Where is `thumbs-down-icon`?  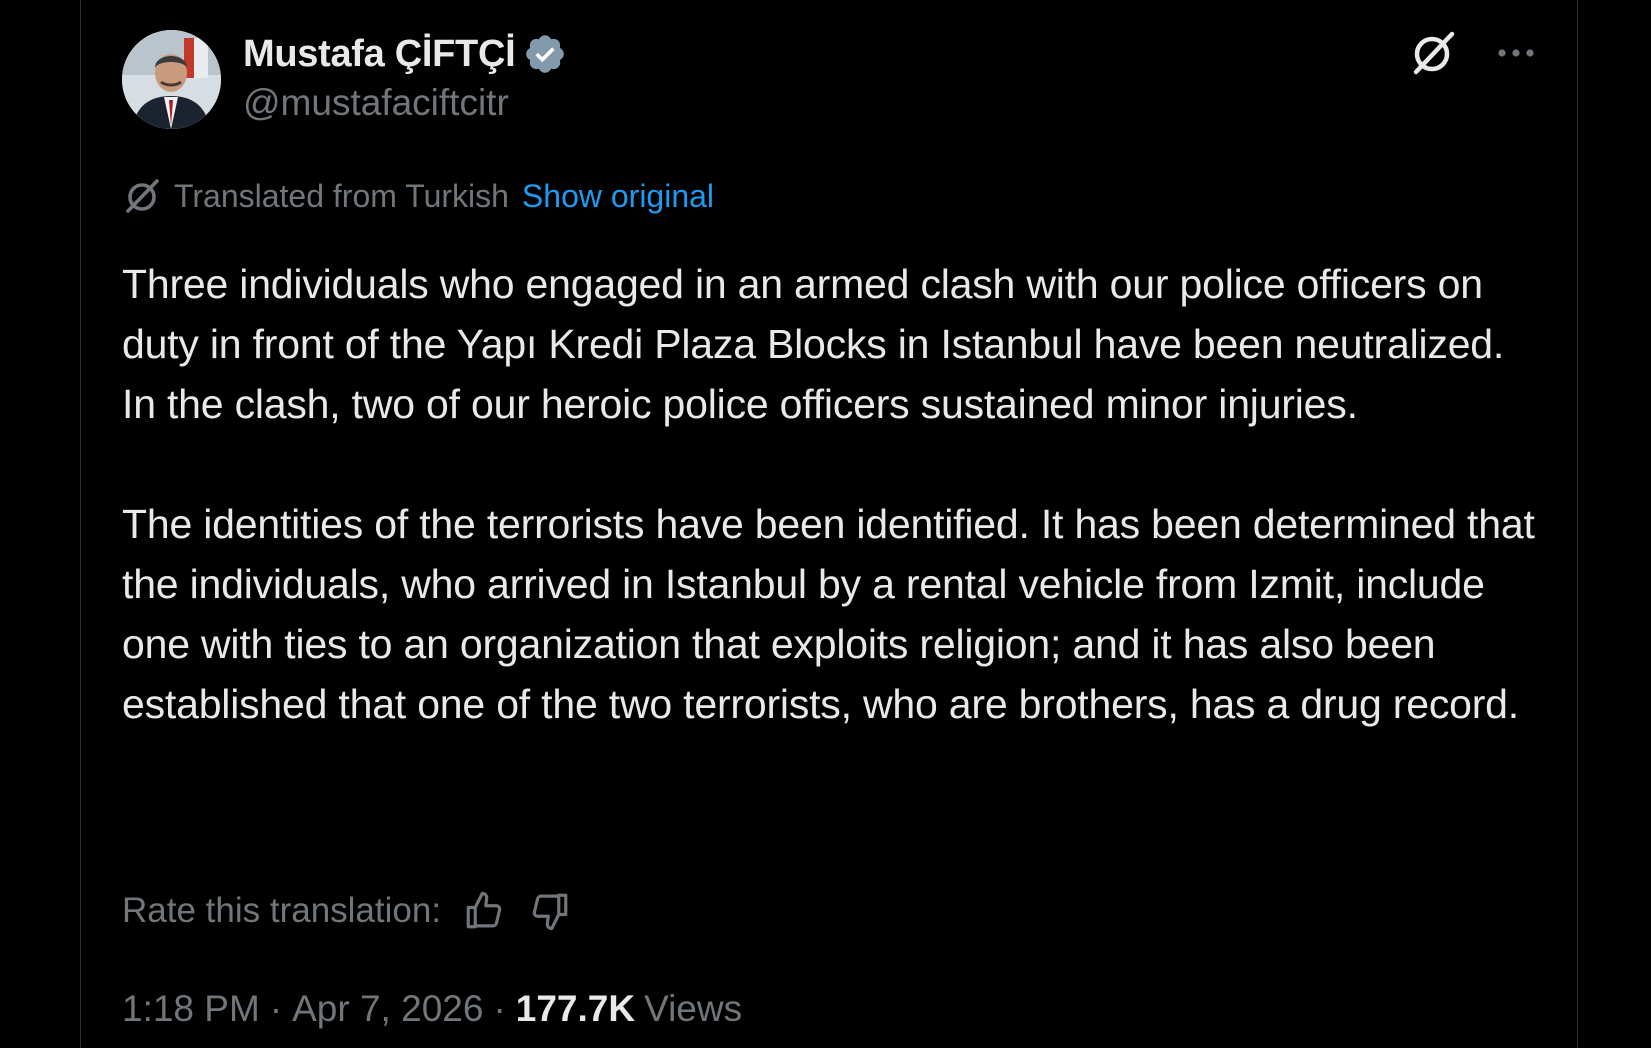 thumbs-down-icon is located at coordinates (550, 911).